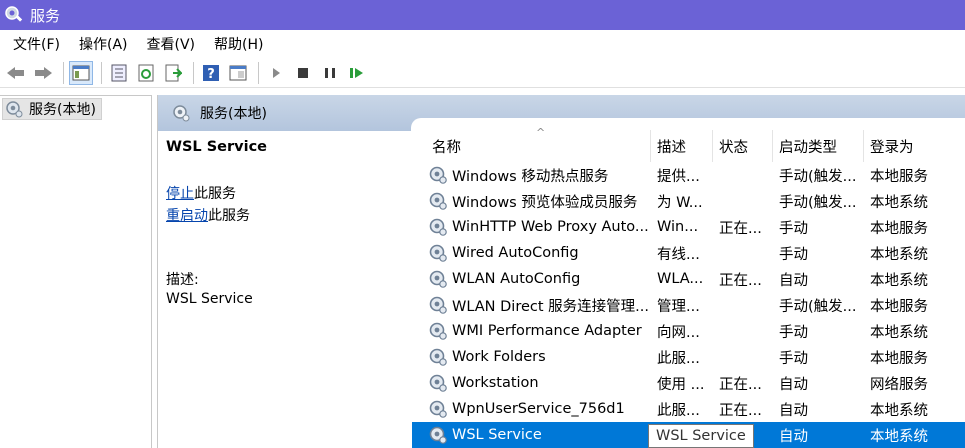 This screenshot has height=448, width=965. I want to click on column-header-description: 描述, so click(682, 146).